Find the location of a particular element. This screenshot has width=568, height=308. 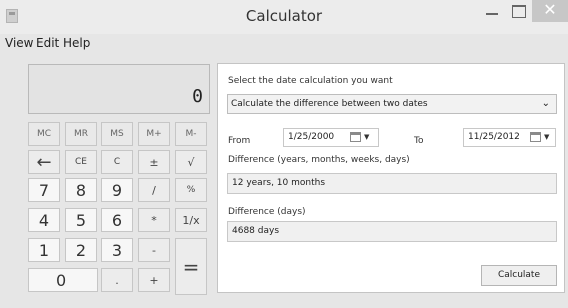

from-date-value: 1/25/2000 is located at coordinates (311, 137).